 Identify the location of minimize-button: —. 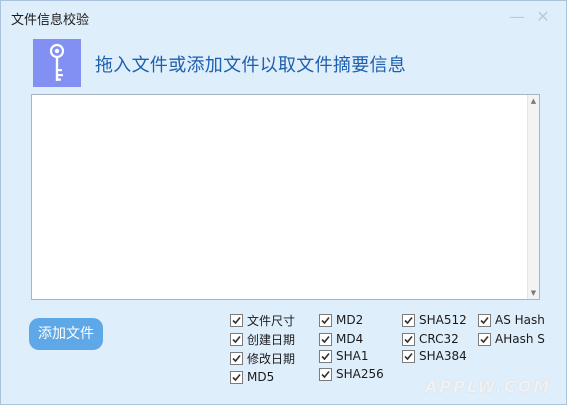
(517, 17).